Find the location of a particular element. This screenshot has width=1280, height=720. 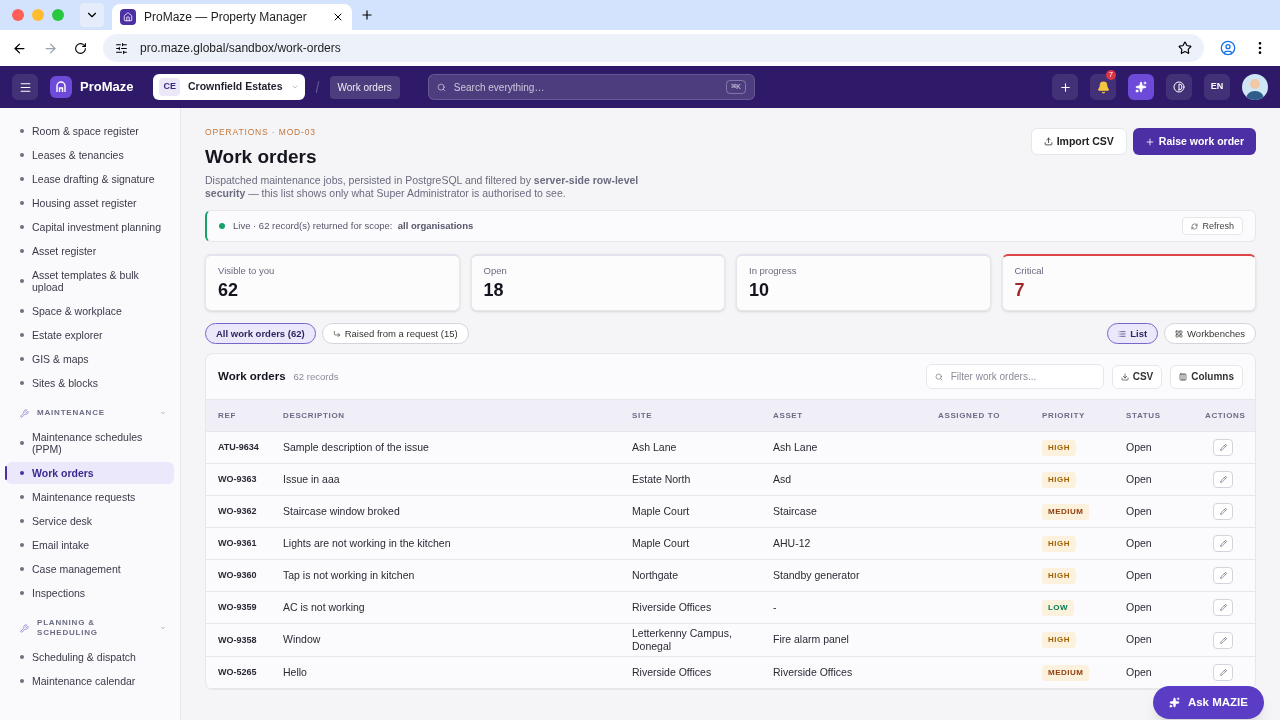

refresh-button: Refresh is located at coordinates (1212, 226).